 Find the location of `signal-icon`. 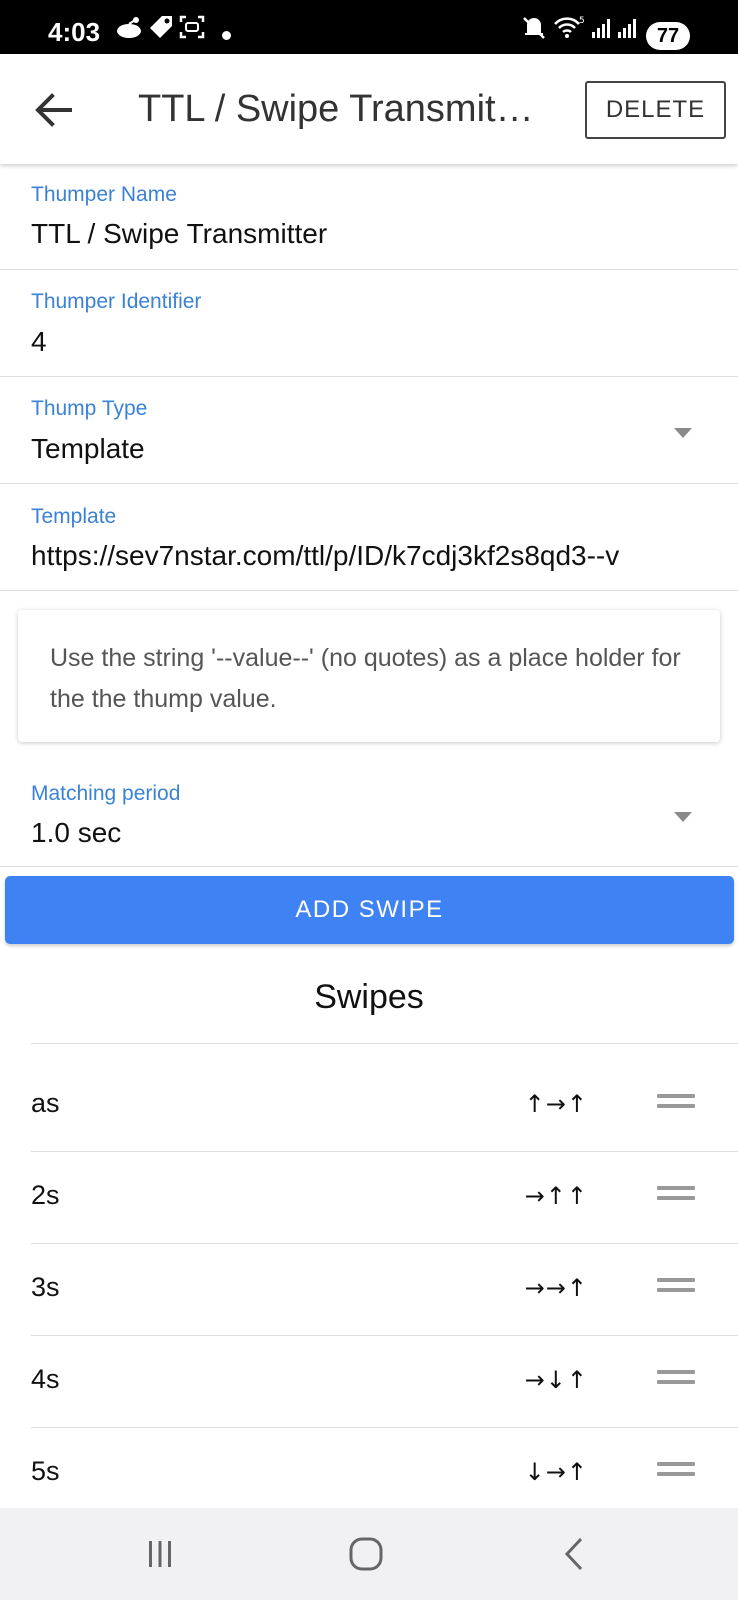

signal-icon is located at coordinates (601, 28).